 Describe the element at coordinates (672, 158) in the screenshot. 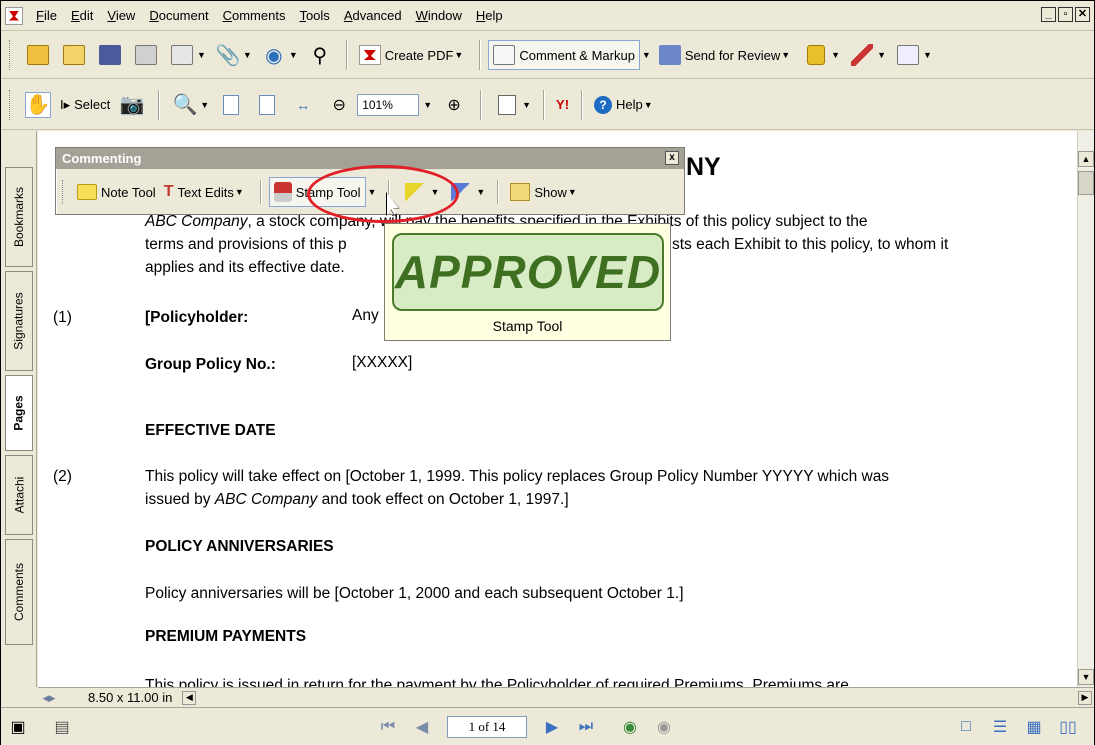

I see `close-icon: x` at that location.